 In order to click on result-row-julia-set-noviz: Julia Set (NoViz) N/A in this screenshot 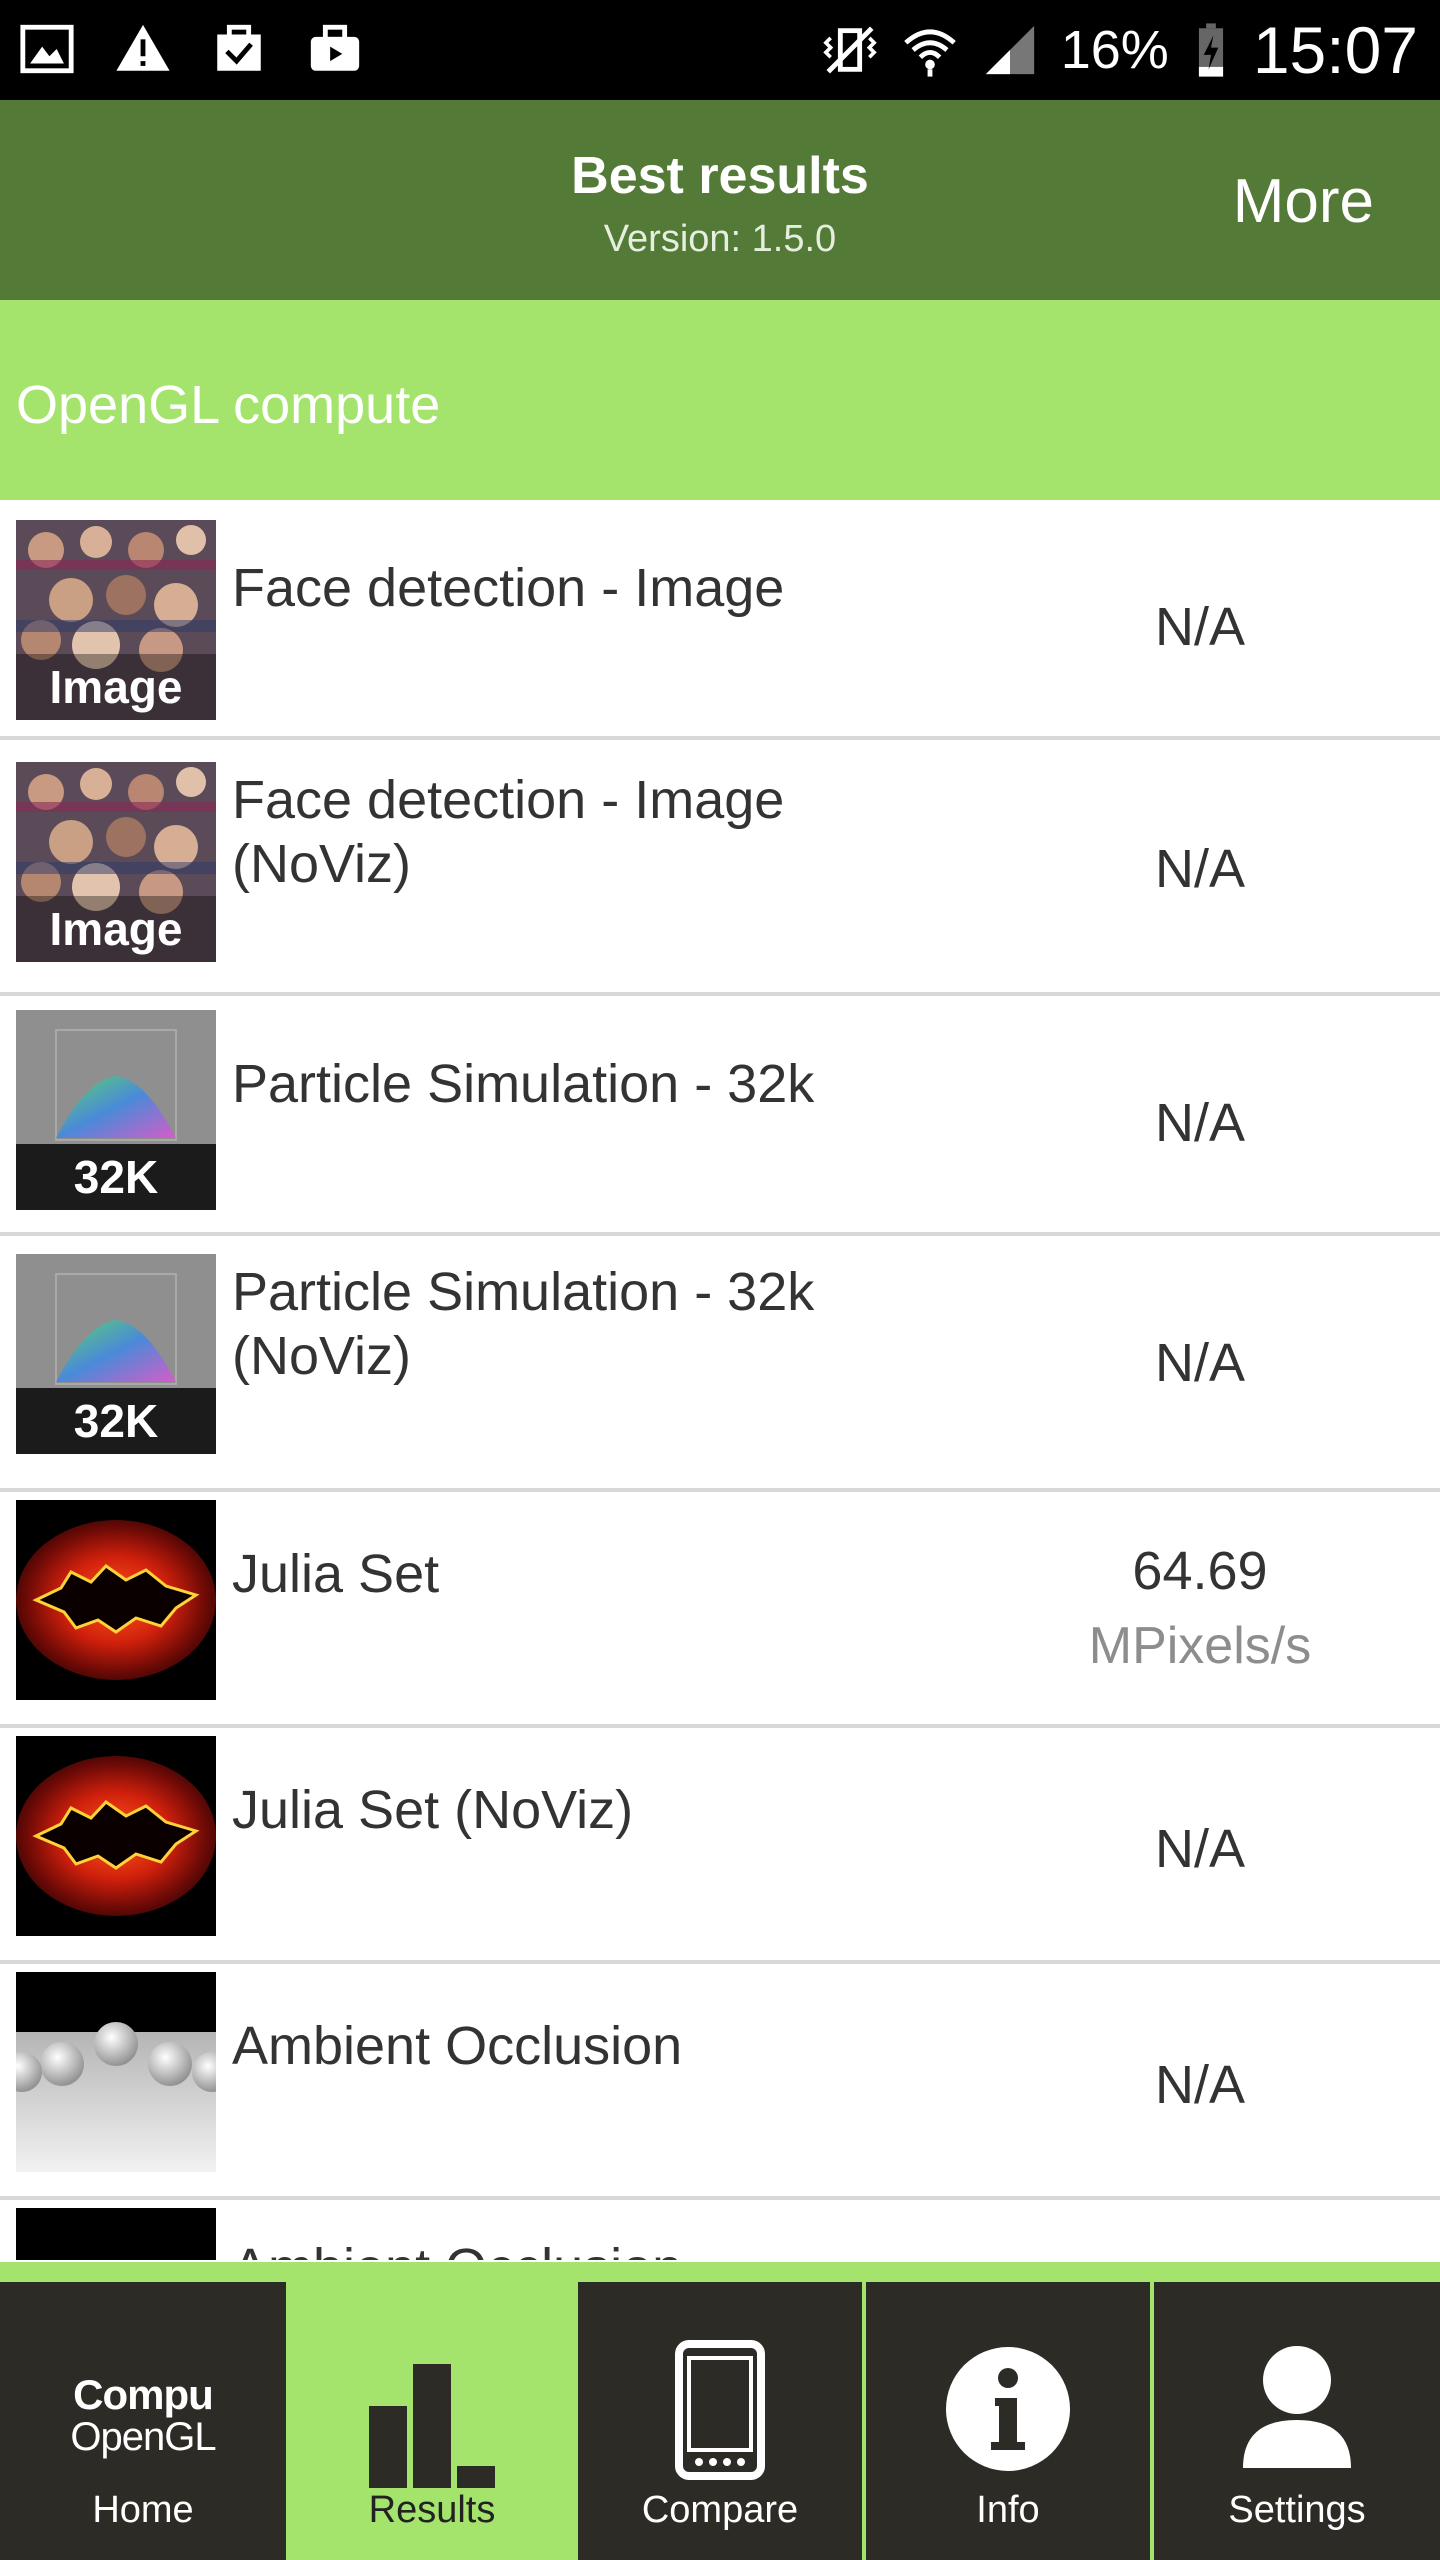, I will do `click(720, 1846)`.